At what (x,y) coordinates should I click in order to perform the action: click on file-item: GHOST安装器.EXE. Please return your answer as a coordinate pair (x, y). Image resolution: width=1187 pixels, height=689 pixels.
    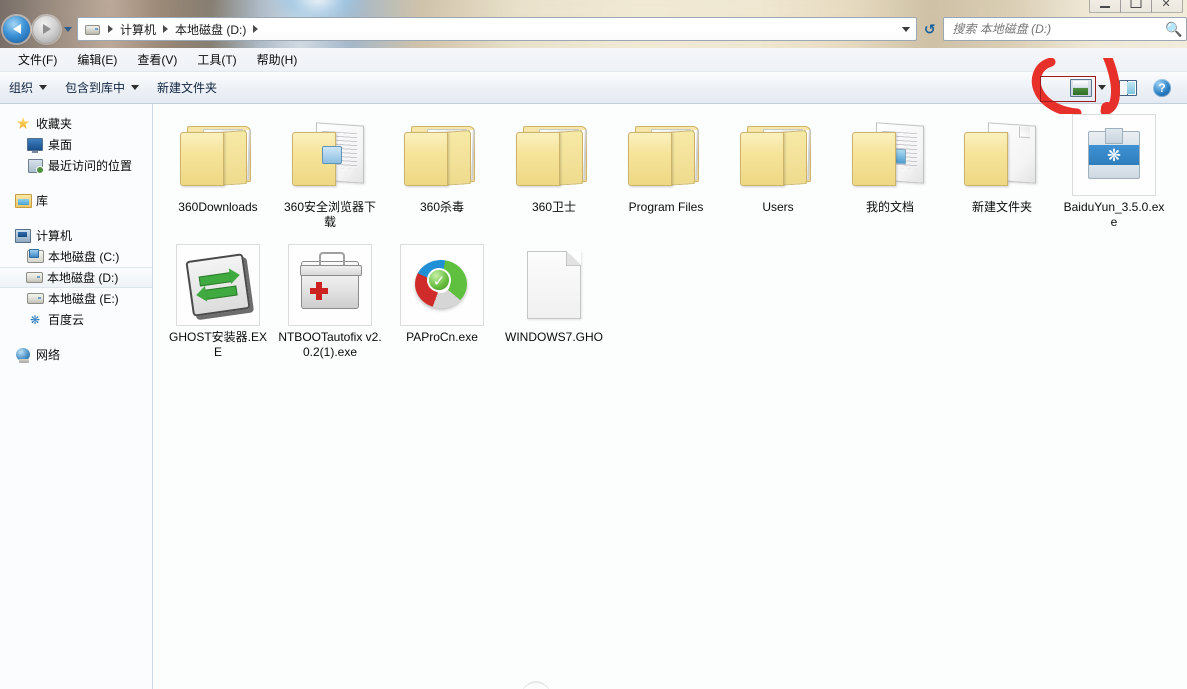
    Looking at the image, I should click on (218, 303).